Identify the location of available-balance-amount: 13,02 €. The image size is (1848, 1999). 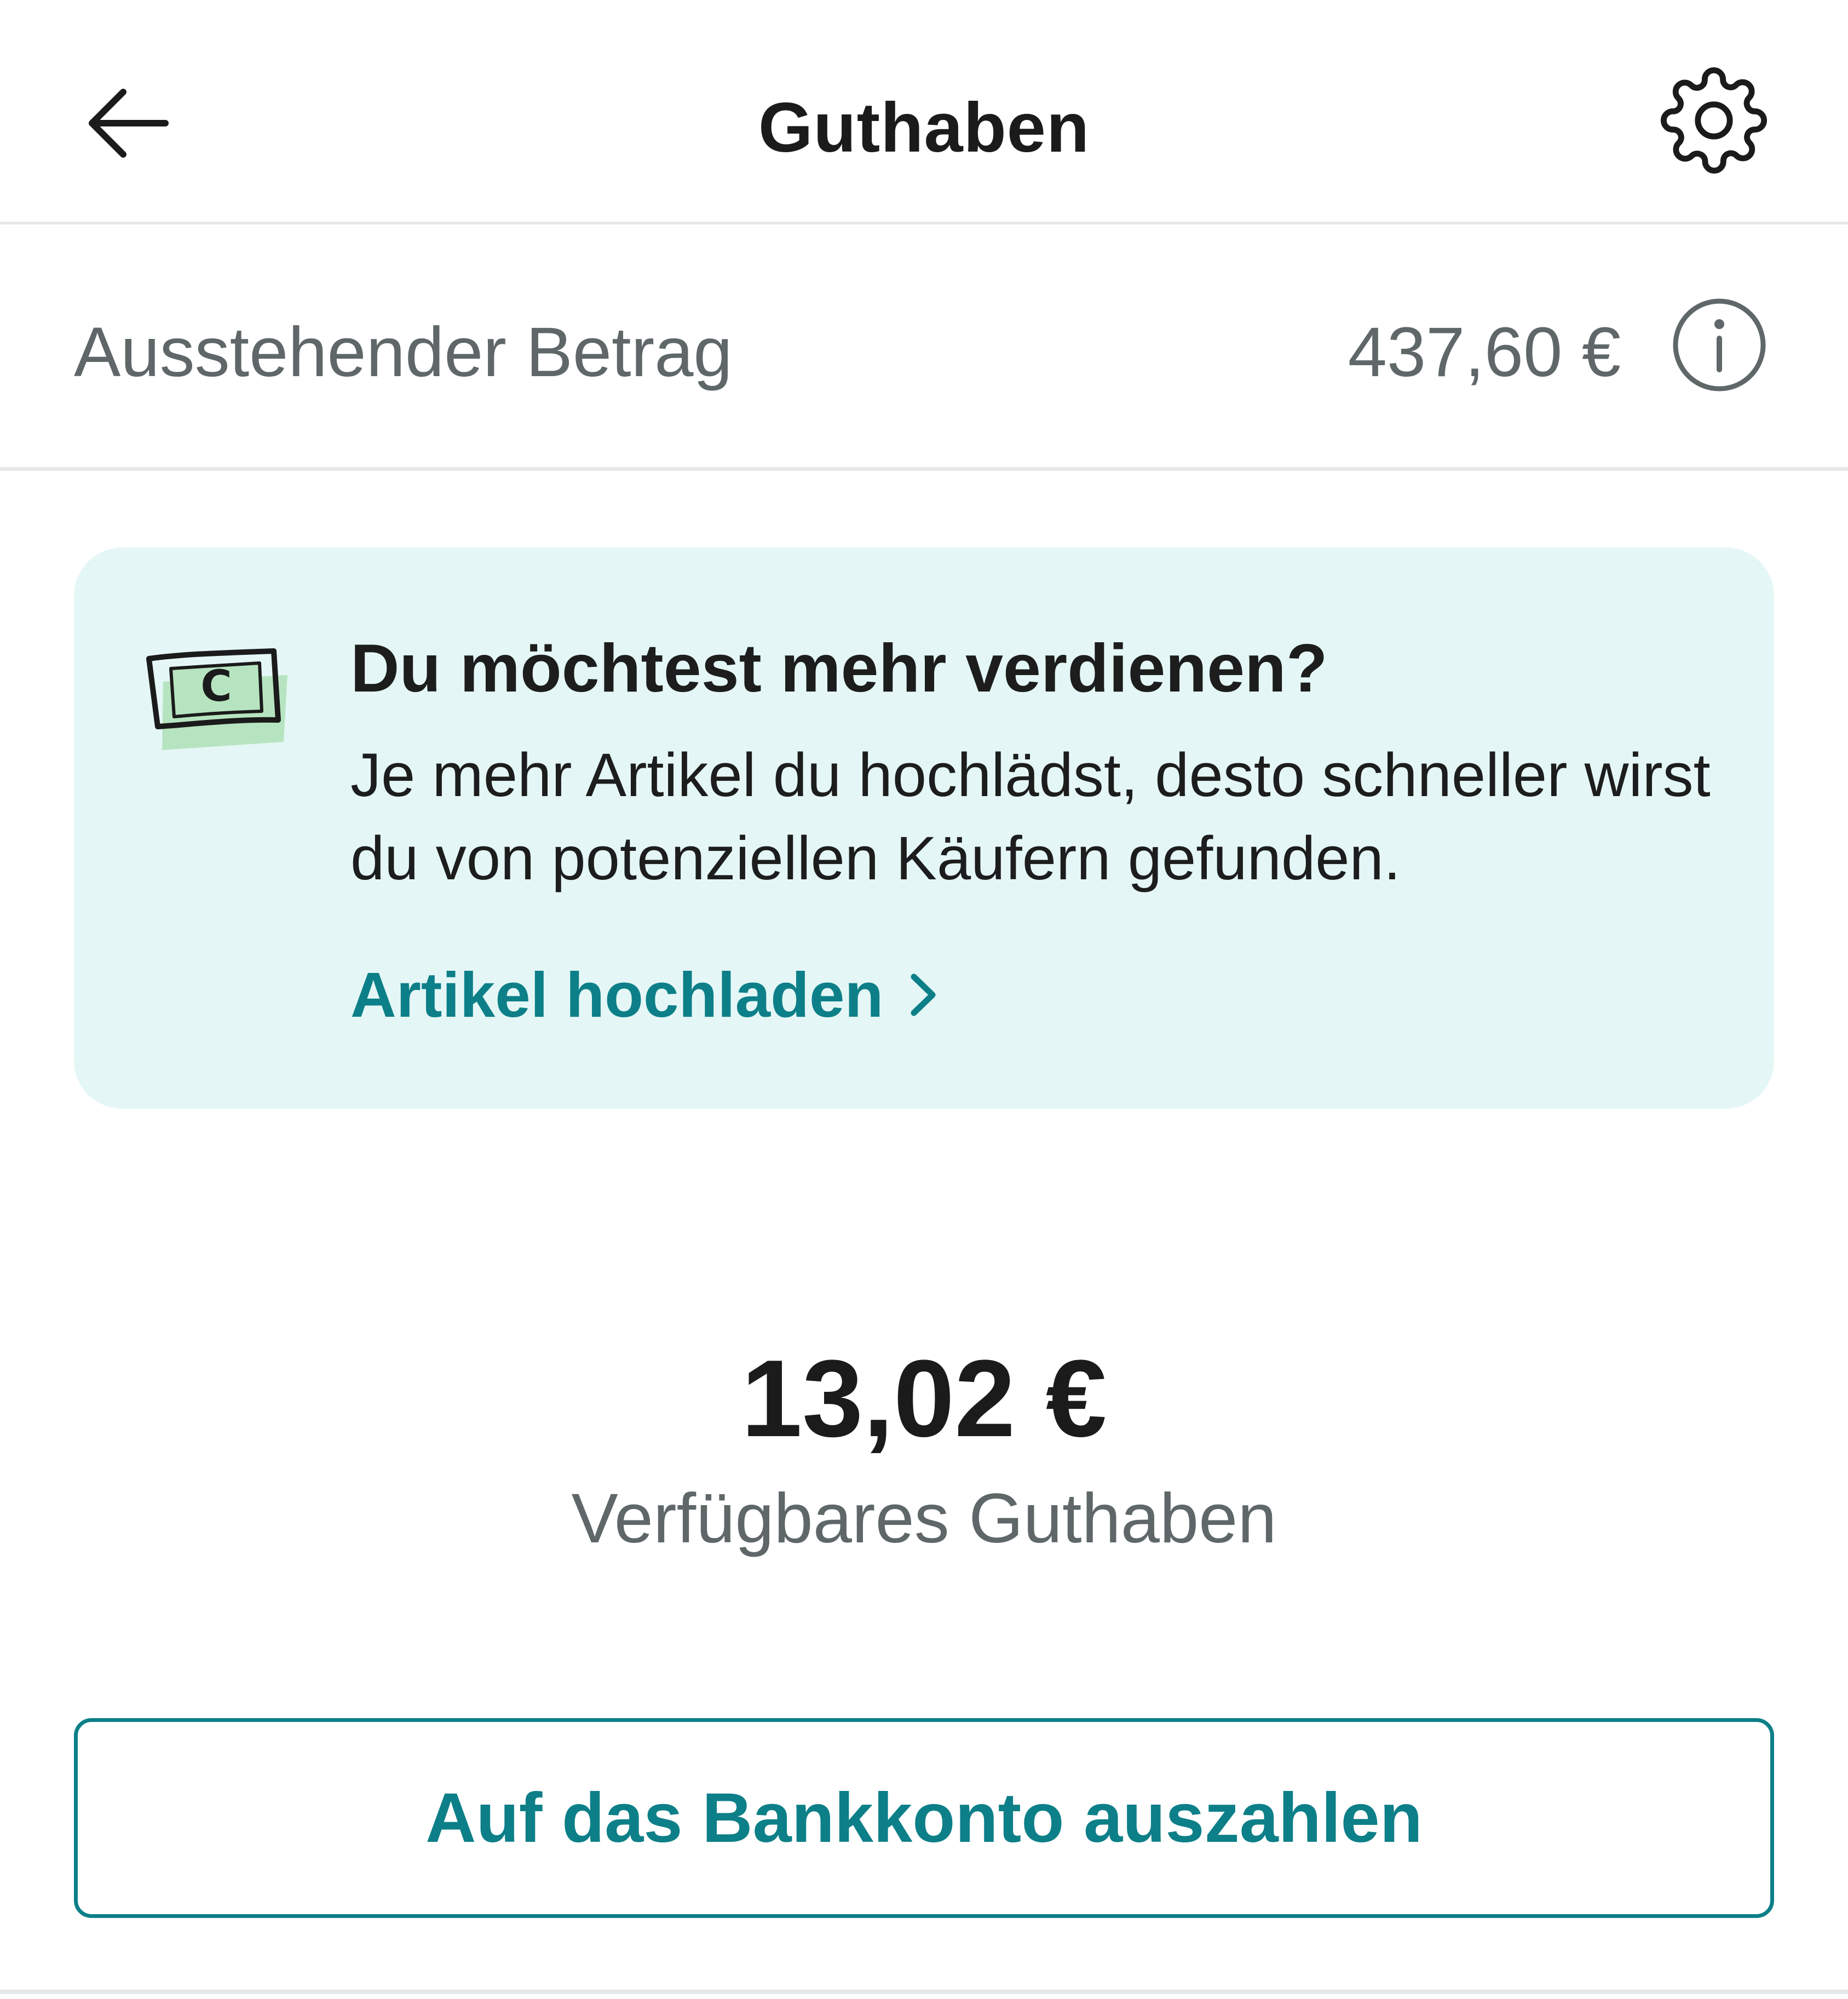
(924, 1399).